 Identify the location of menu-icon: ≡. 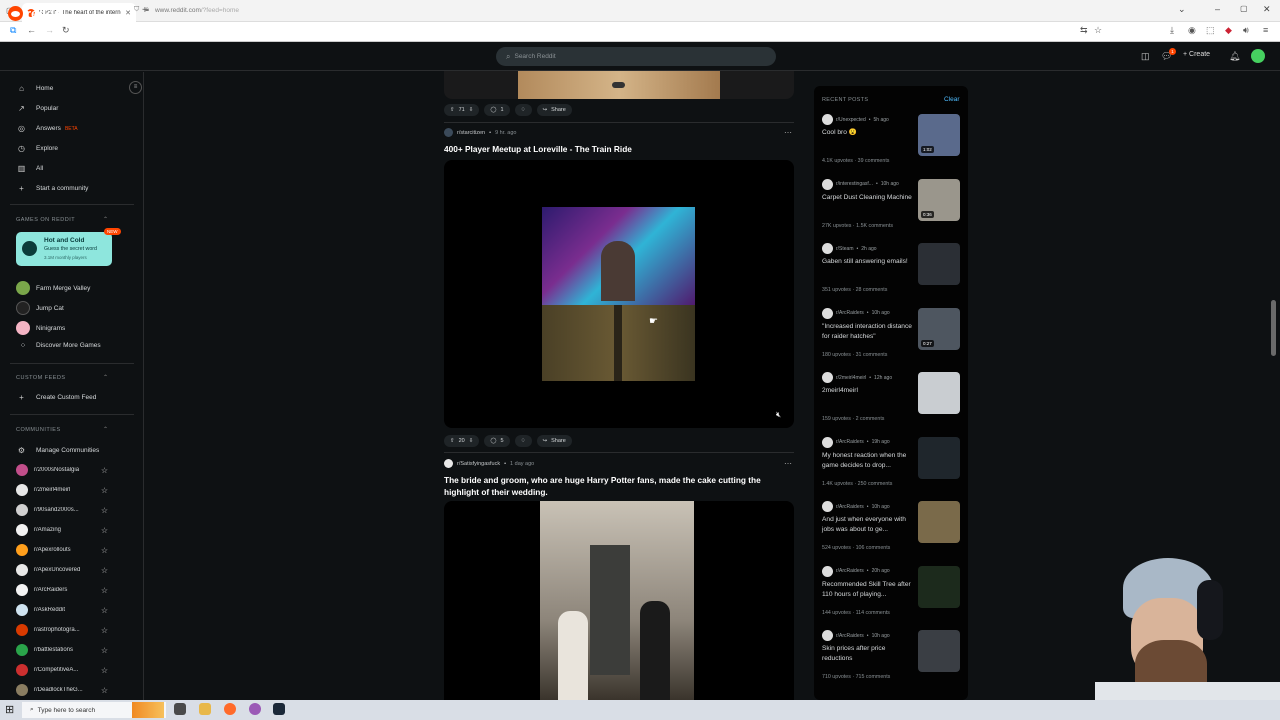
(1265, 30).